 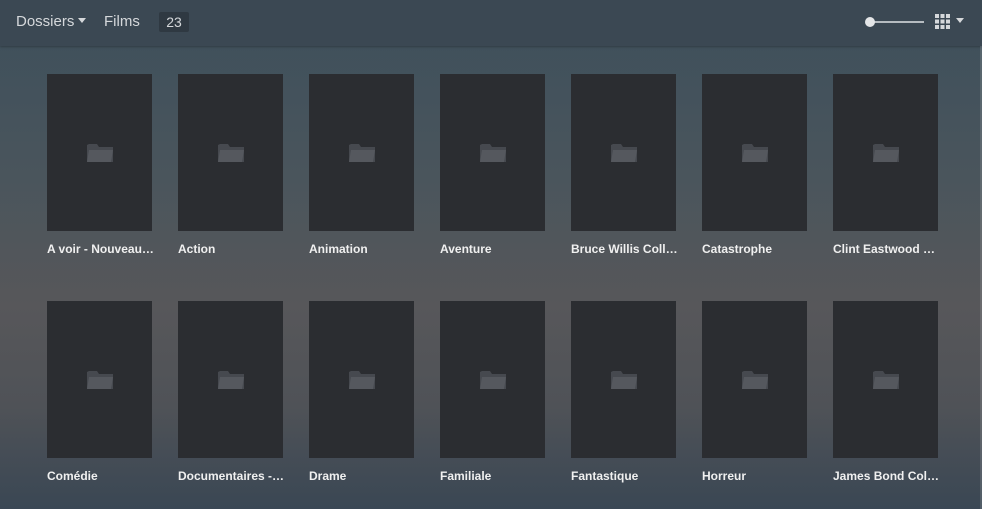 I want to click on folder-tile: Comédie, so click(x=100, y=392).